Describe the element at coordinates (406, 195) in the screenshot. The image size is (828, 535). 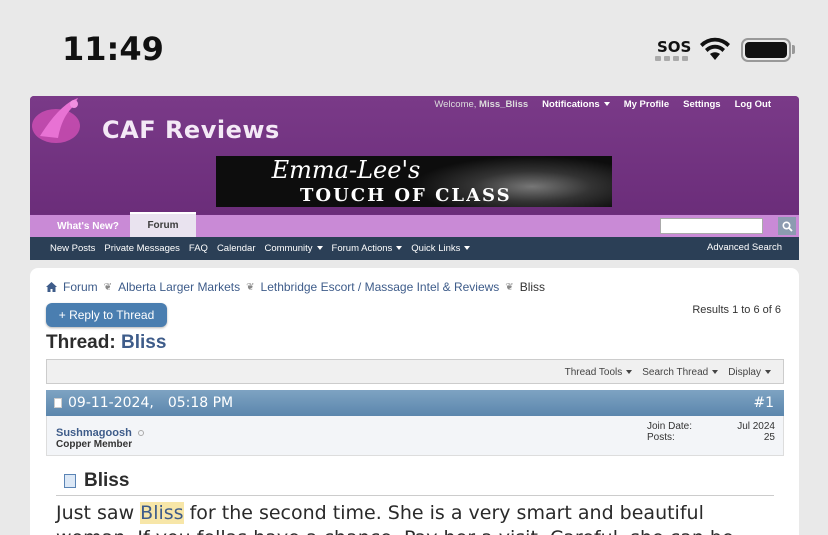
I see `banner-caps-text: TOUCH OF CLASS` at that location.